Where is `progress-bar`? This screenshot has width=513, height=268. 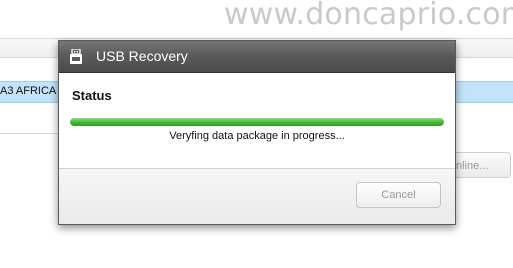 progress-bar is located at coordinates (257, 122).